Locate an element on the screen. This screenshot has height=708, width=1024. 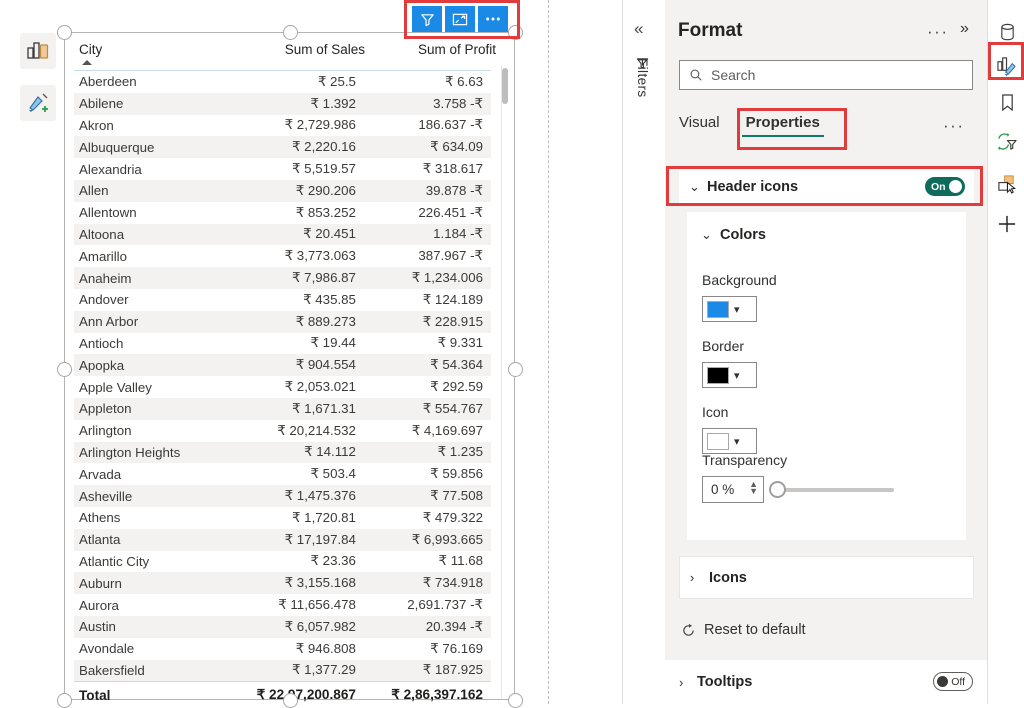
filters-pane-collapsed: « Filters is located at coordinates (644, 352).